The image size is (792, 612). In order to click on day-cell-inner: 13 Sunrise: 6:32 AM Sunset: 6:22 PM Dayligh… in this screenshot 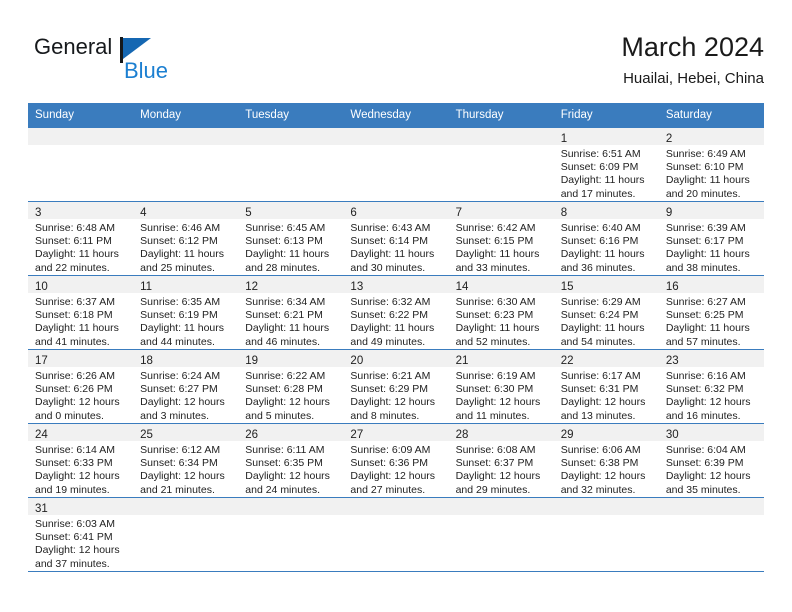, I will do `click(396, 312)`.